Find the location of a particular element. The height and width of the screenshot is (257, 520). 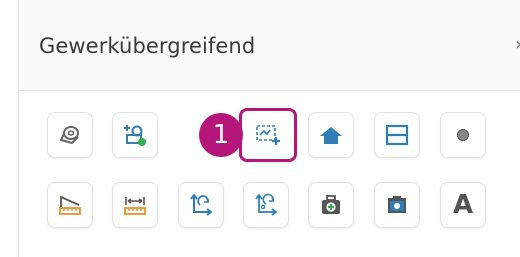

house-icon is located at coordinates (331, 135).